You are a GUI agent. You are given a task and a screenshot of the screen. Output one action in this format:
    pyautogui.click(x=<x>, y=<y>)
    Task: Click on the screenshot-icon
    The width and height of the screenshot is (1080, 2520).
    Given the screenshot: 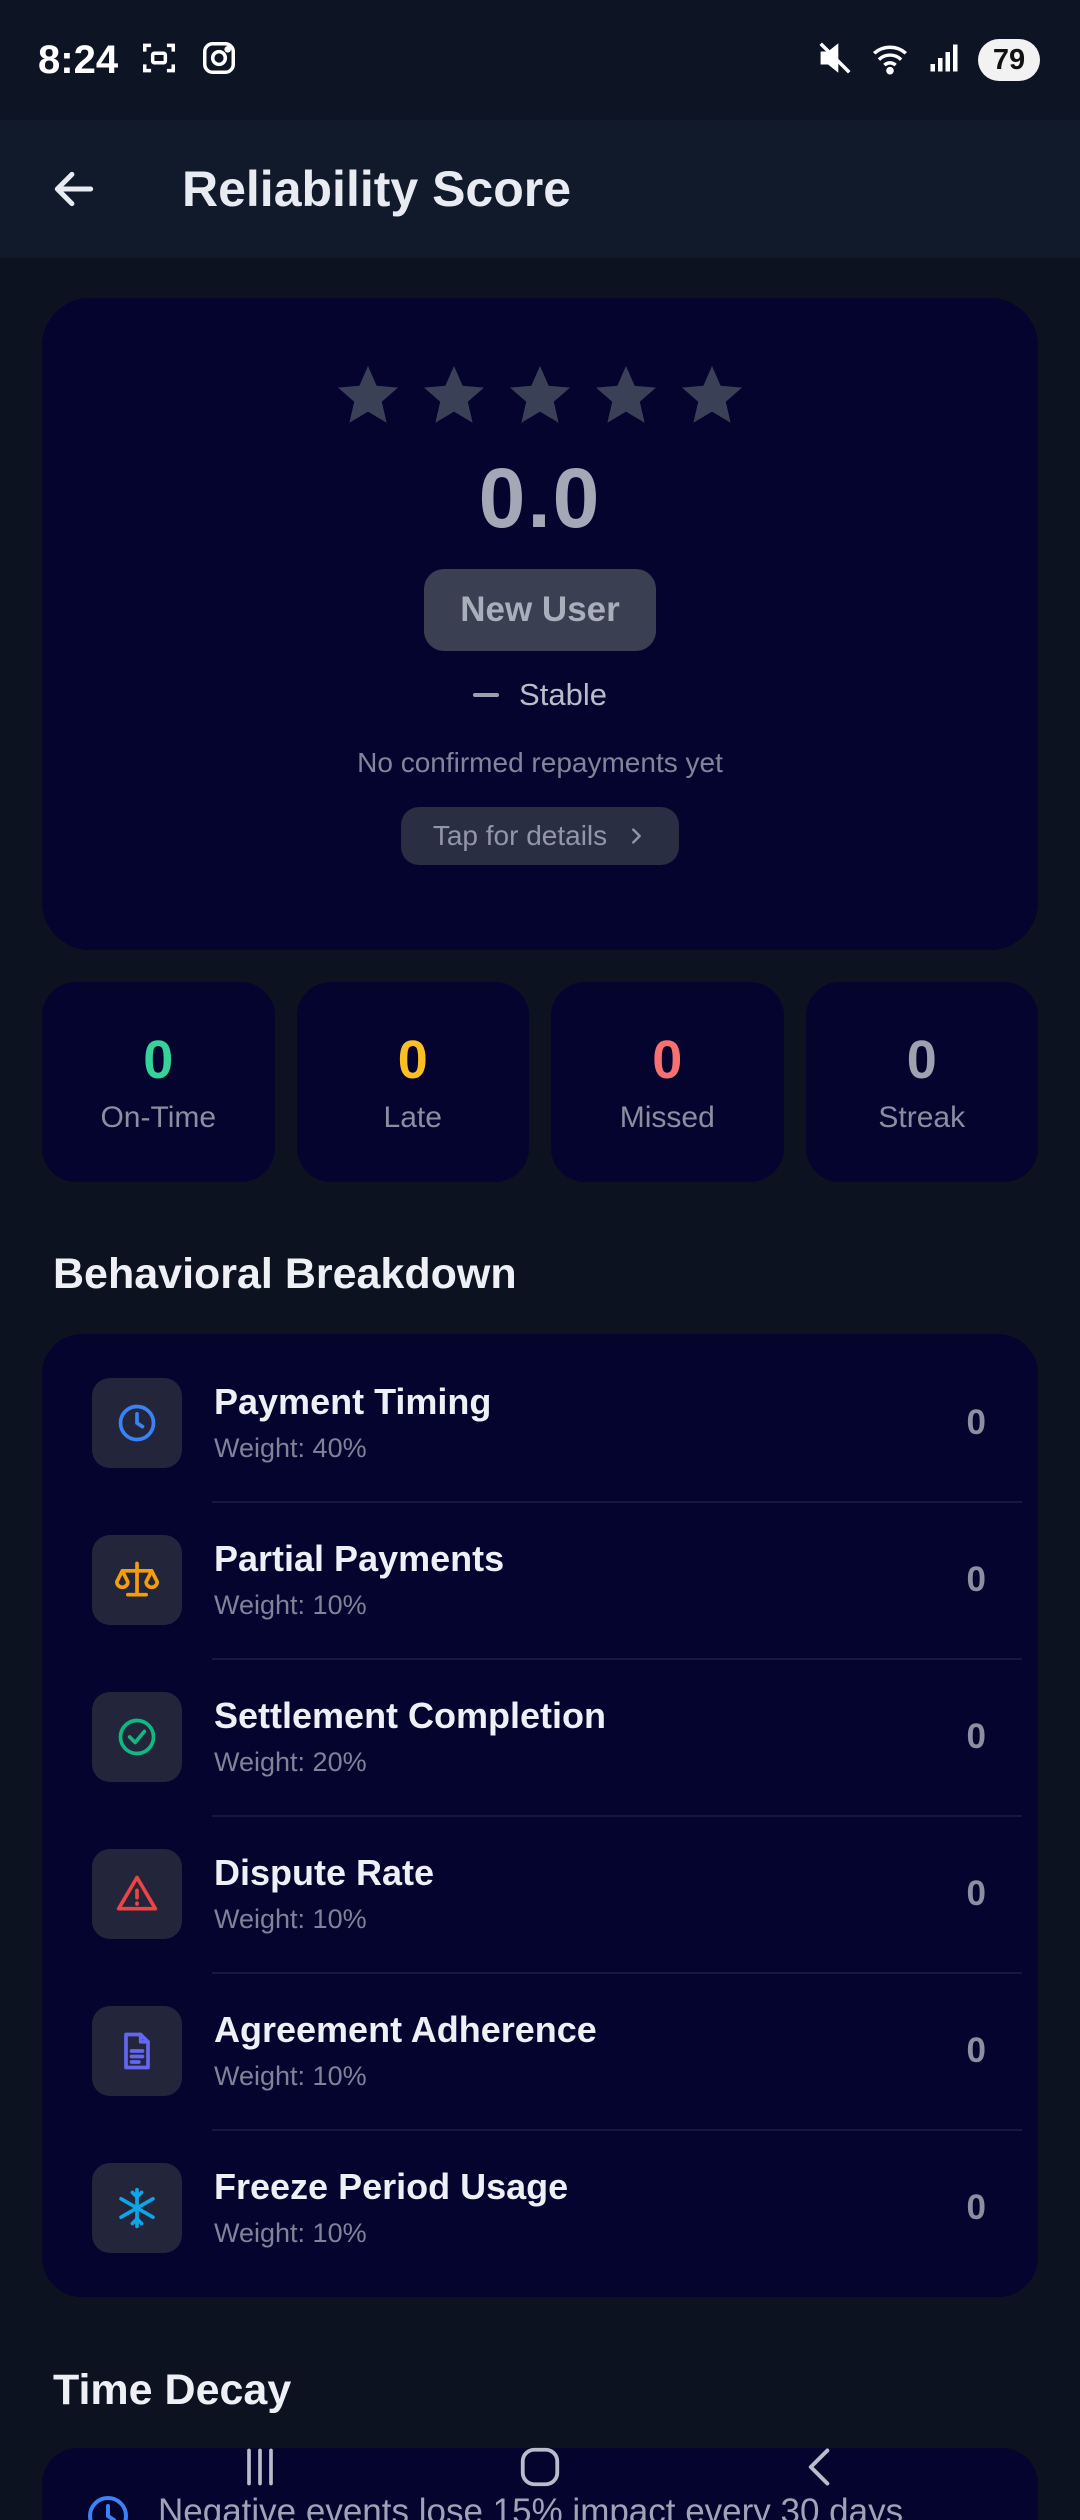 What is the action you would take?
    pyautogui.click(x=159, y=60)
    